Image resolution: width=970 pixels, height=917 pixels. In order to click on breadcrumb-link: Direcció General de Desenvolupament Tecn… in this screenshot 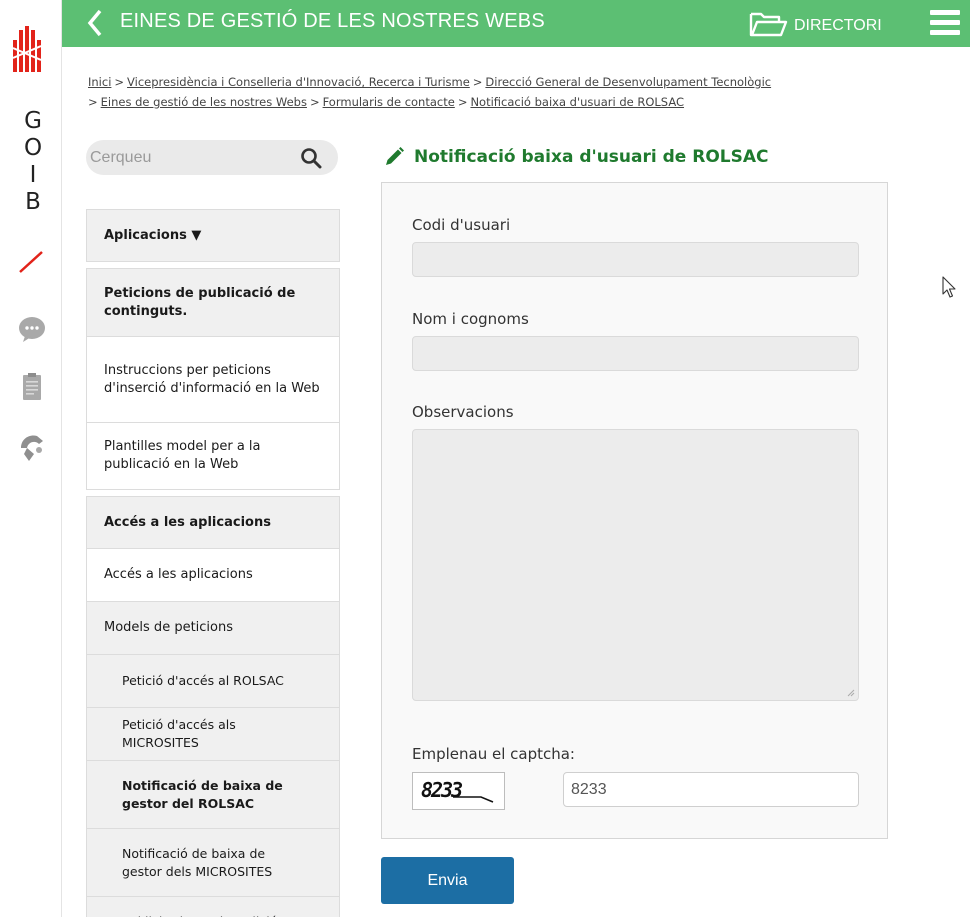, I will do `click(628, 82)`.